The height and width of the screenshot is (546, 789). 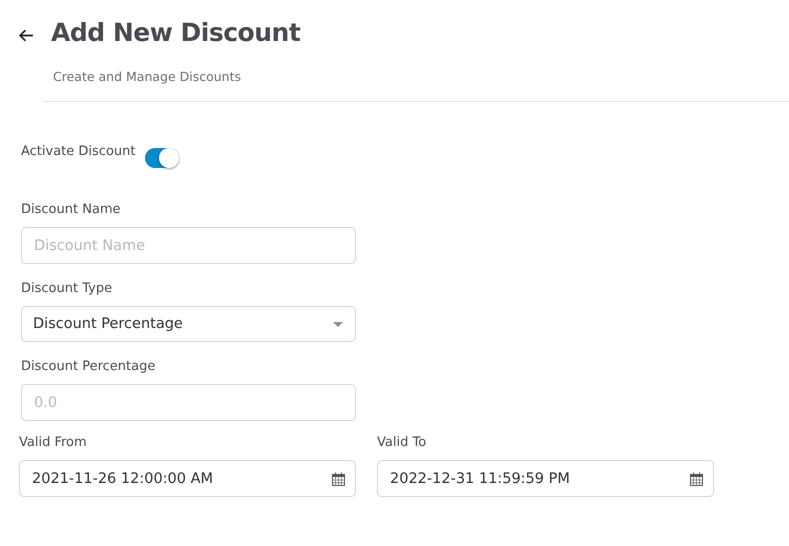 I want to click on field-label: Discount Percentage, so click(x=88, y=366).